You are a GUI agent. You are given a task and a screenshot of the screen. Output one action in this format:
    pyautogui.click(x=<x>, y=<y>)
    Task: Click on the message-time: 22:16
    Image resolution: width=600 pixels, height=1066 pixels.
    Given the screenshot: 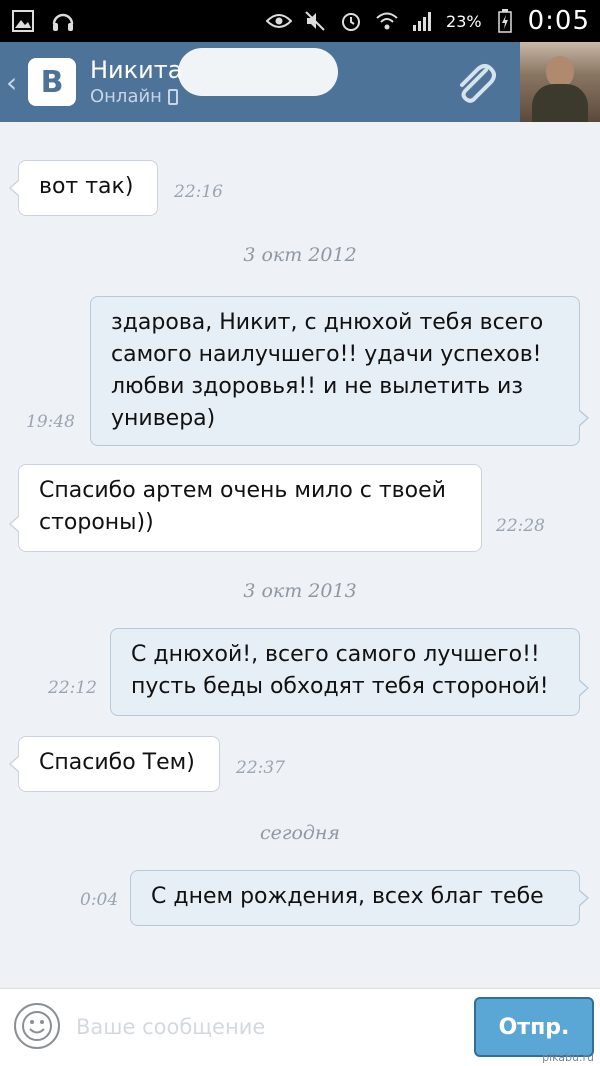 What is the action you would take?
    pyautogui.click(x=198, y=192)
    